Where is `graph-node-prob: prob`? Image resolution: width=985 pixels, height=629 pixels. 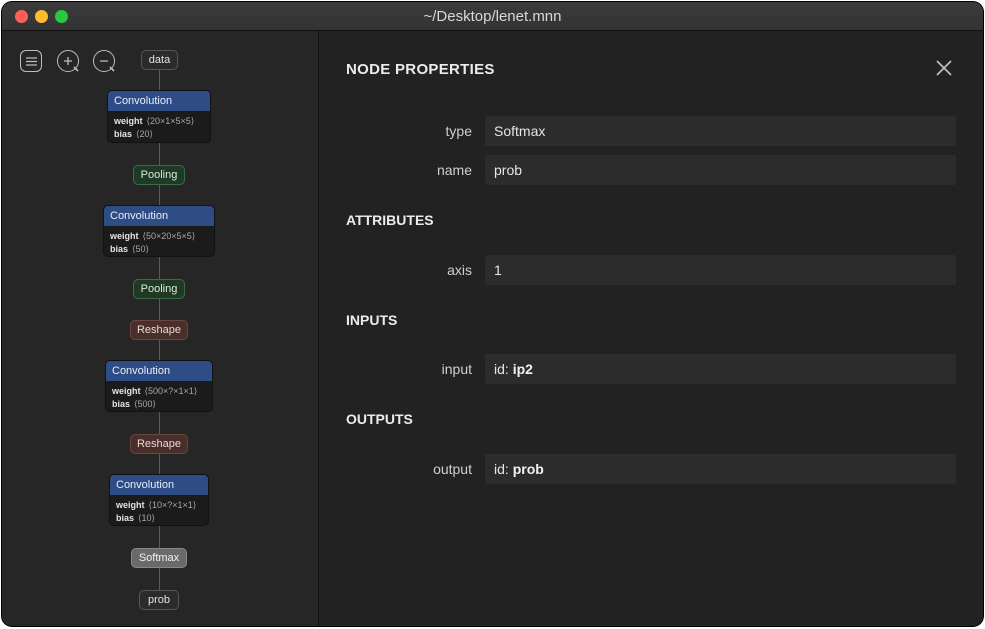
graph-node-prob: prob is located at coordinates (159, 600).